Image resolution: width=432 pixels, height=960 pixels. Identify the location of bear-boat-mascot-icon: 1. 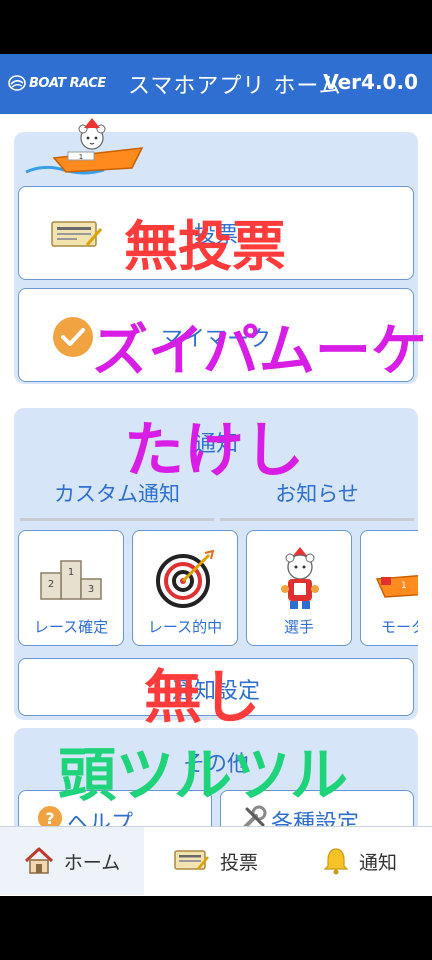
(84, 146).